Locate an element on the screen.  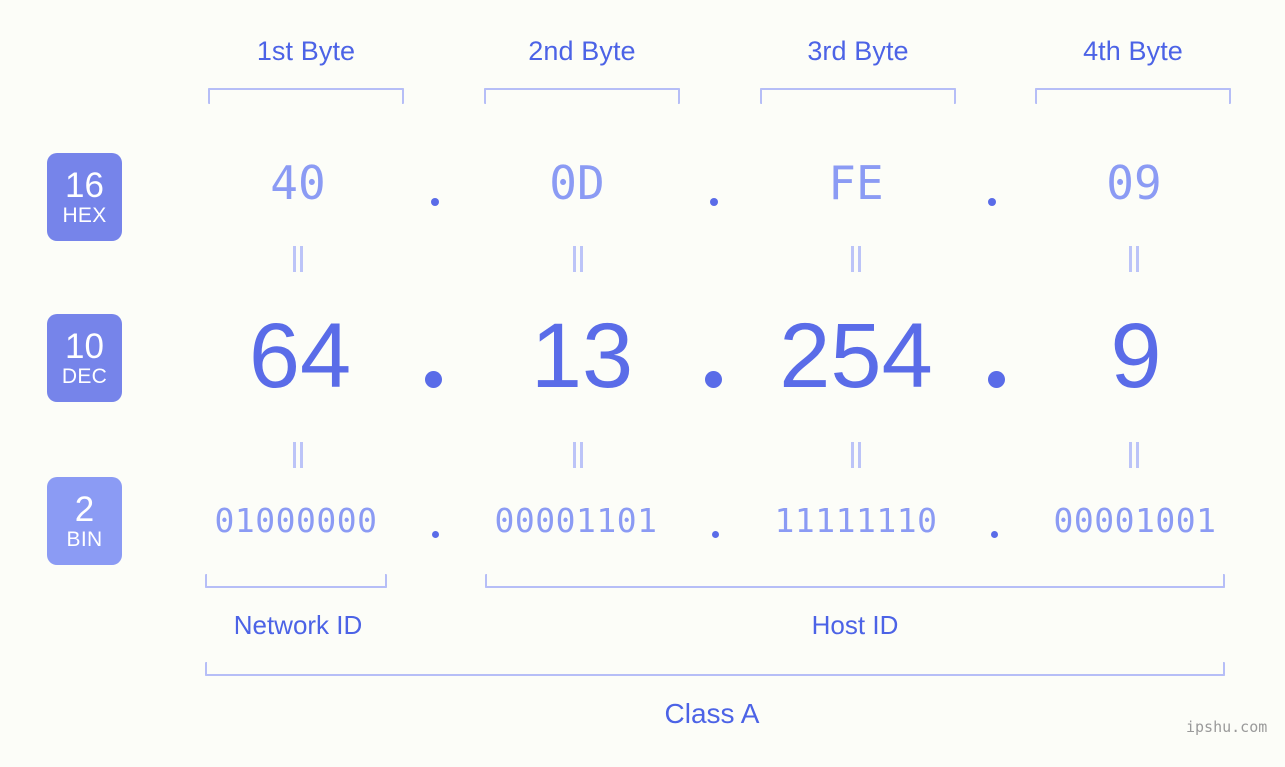
byte-header-label-1: 1st Byte is located at coordinates (306, 51).